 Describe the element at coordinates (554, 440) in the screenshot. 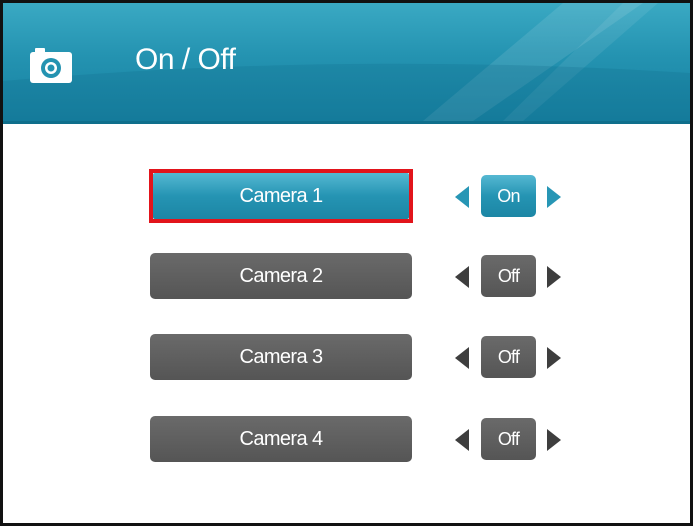

I see `camera-4-next-arrow-icon` at that location.